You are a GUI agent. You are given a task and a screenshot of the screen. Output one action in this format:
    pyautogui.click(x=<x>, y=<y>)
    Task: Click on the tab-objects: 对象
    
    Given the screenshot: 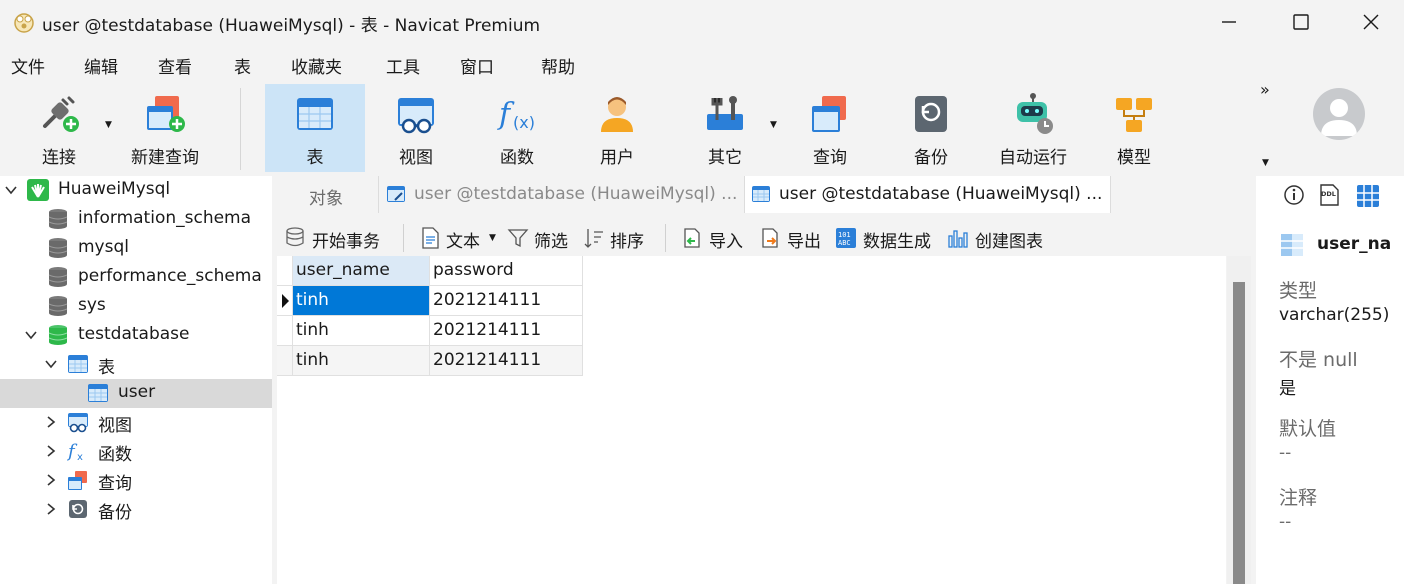 What is the action you would take?
    pyautogui.click(x=328, y=194)
    